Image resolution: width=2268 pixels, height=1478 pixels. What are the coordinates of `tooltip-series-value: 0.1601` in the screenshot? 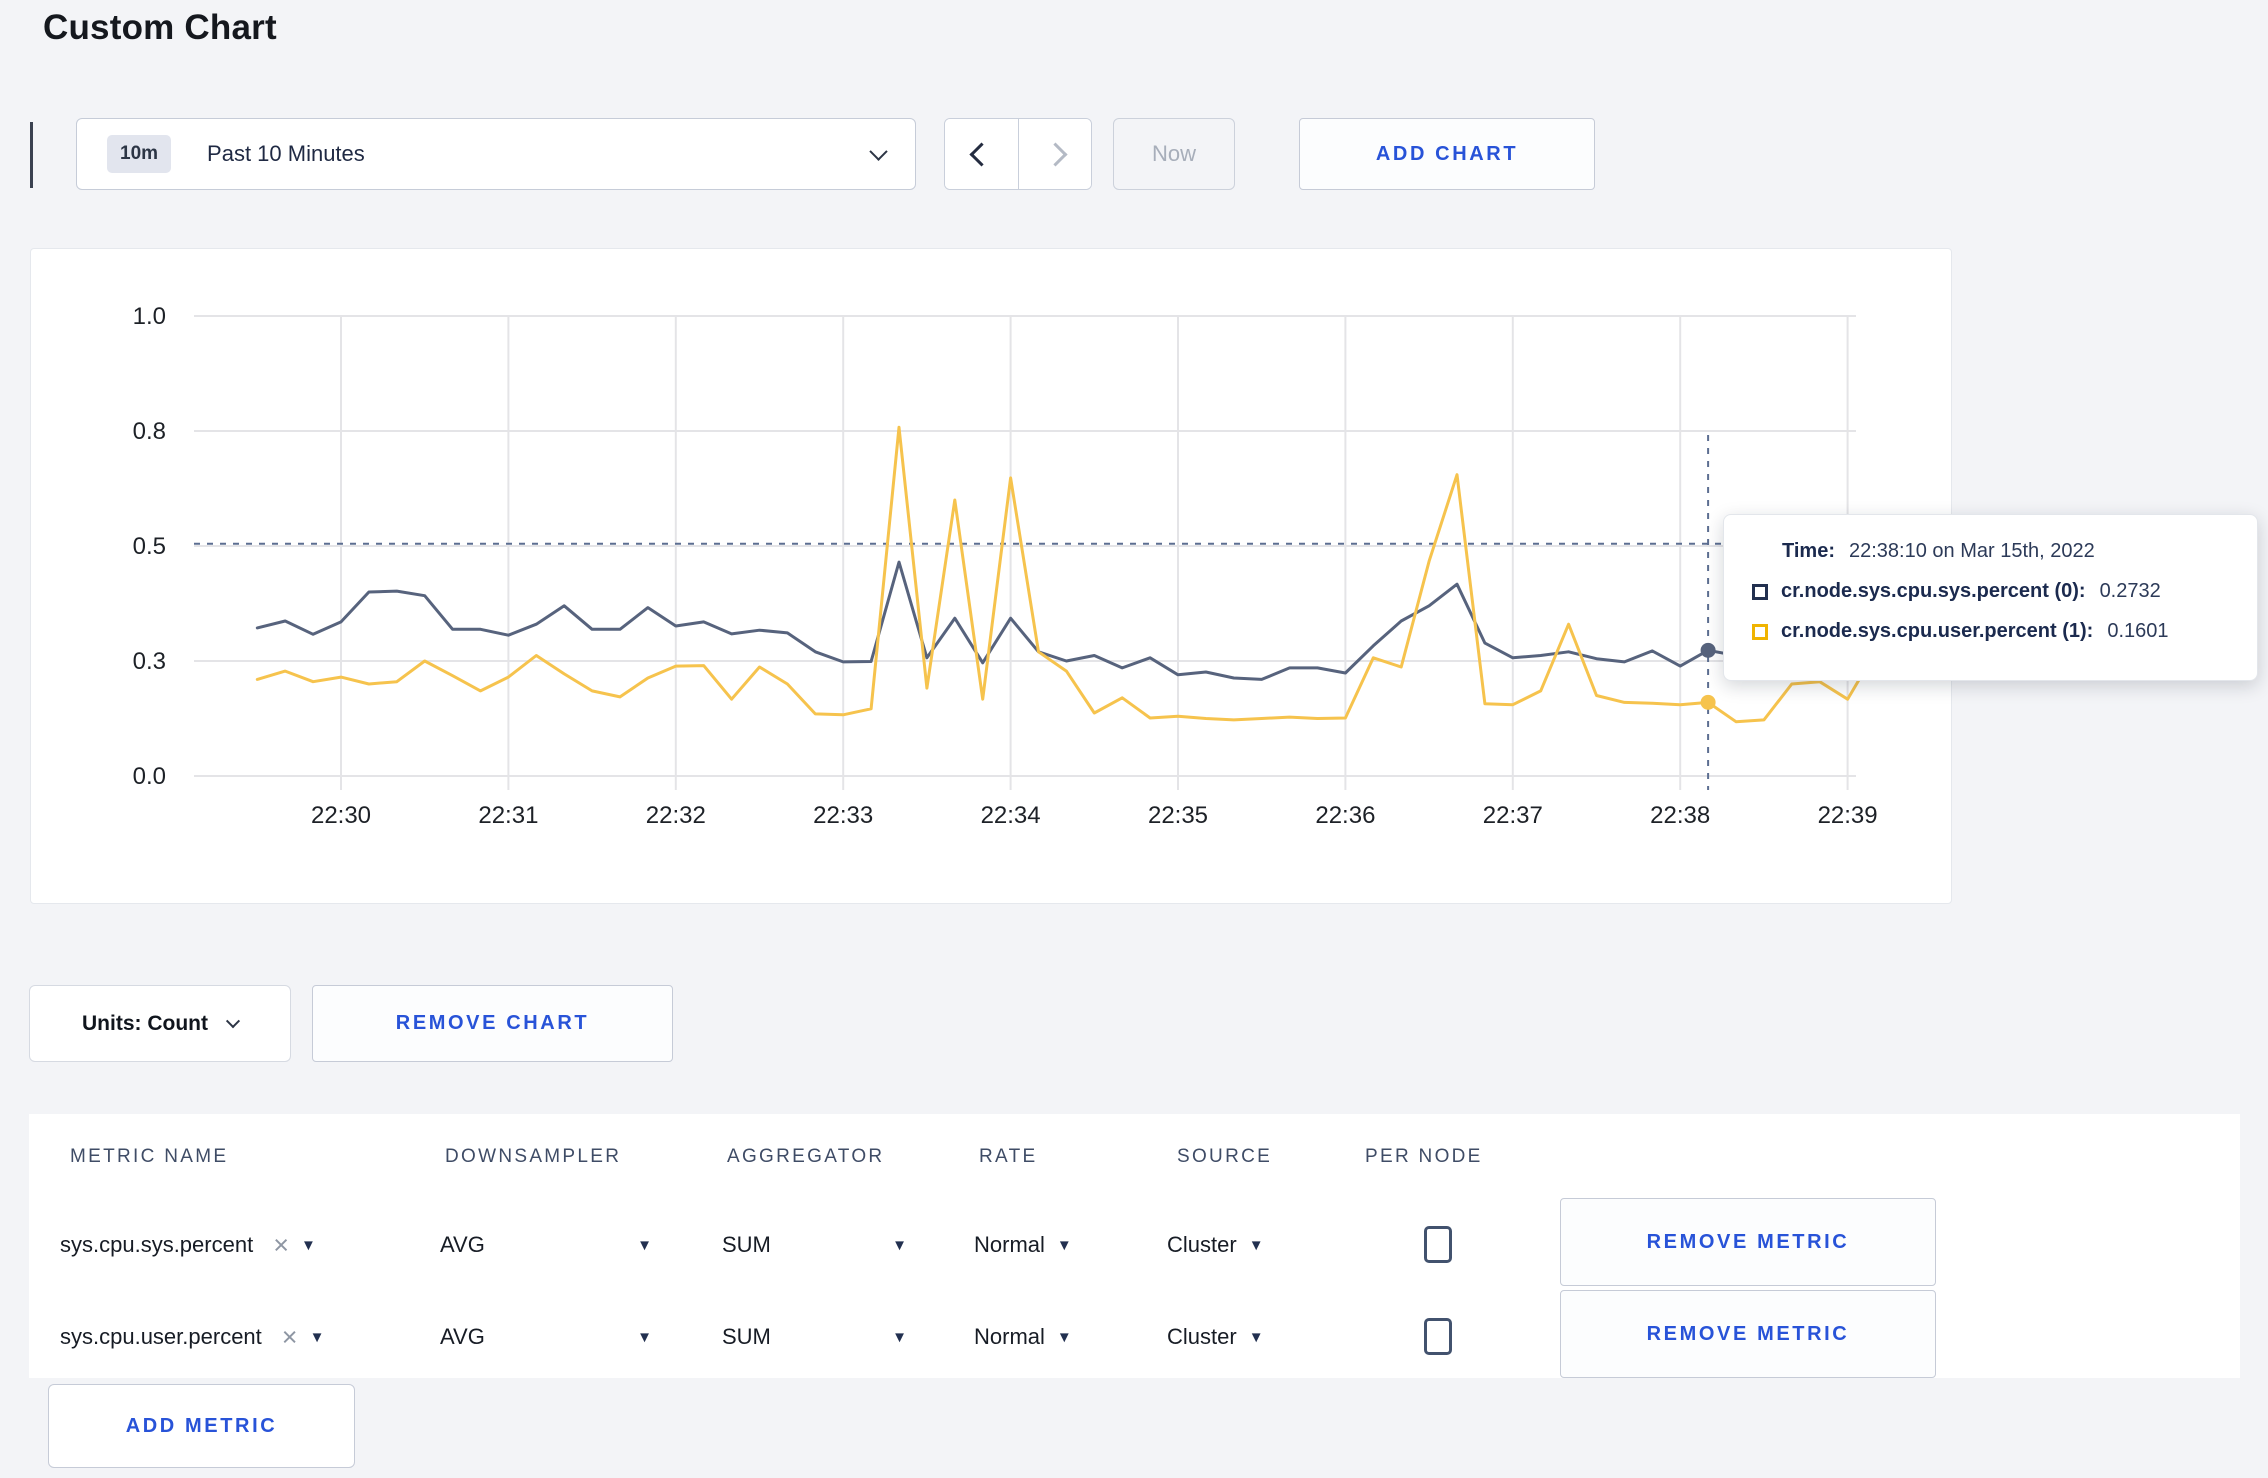 It's located at (2138, 631).